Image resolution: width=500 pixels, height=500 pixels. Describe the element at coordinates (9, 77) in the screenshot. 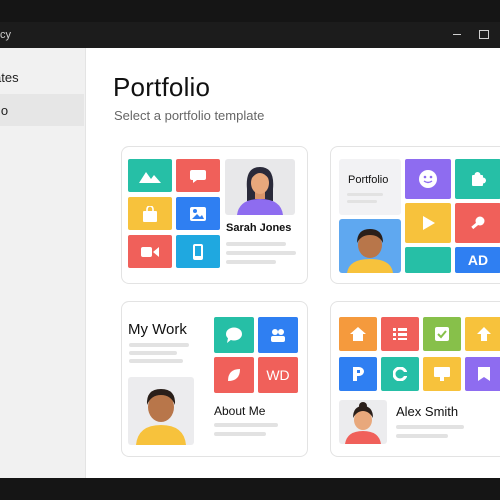

I see `sidebar-section-title: ates` at that location.